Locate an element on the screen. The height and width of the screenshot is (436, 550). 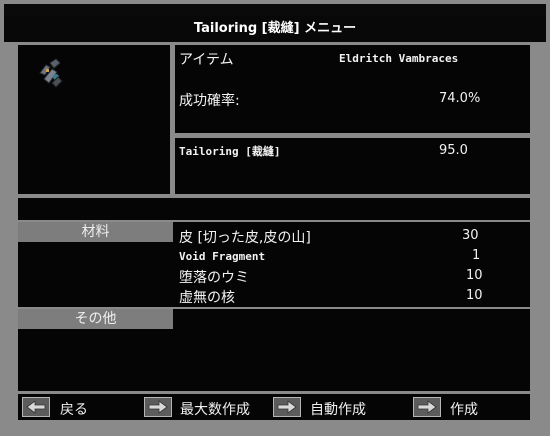
spacer-panel is located at coordinates (274, 209).